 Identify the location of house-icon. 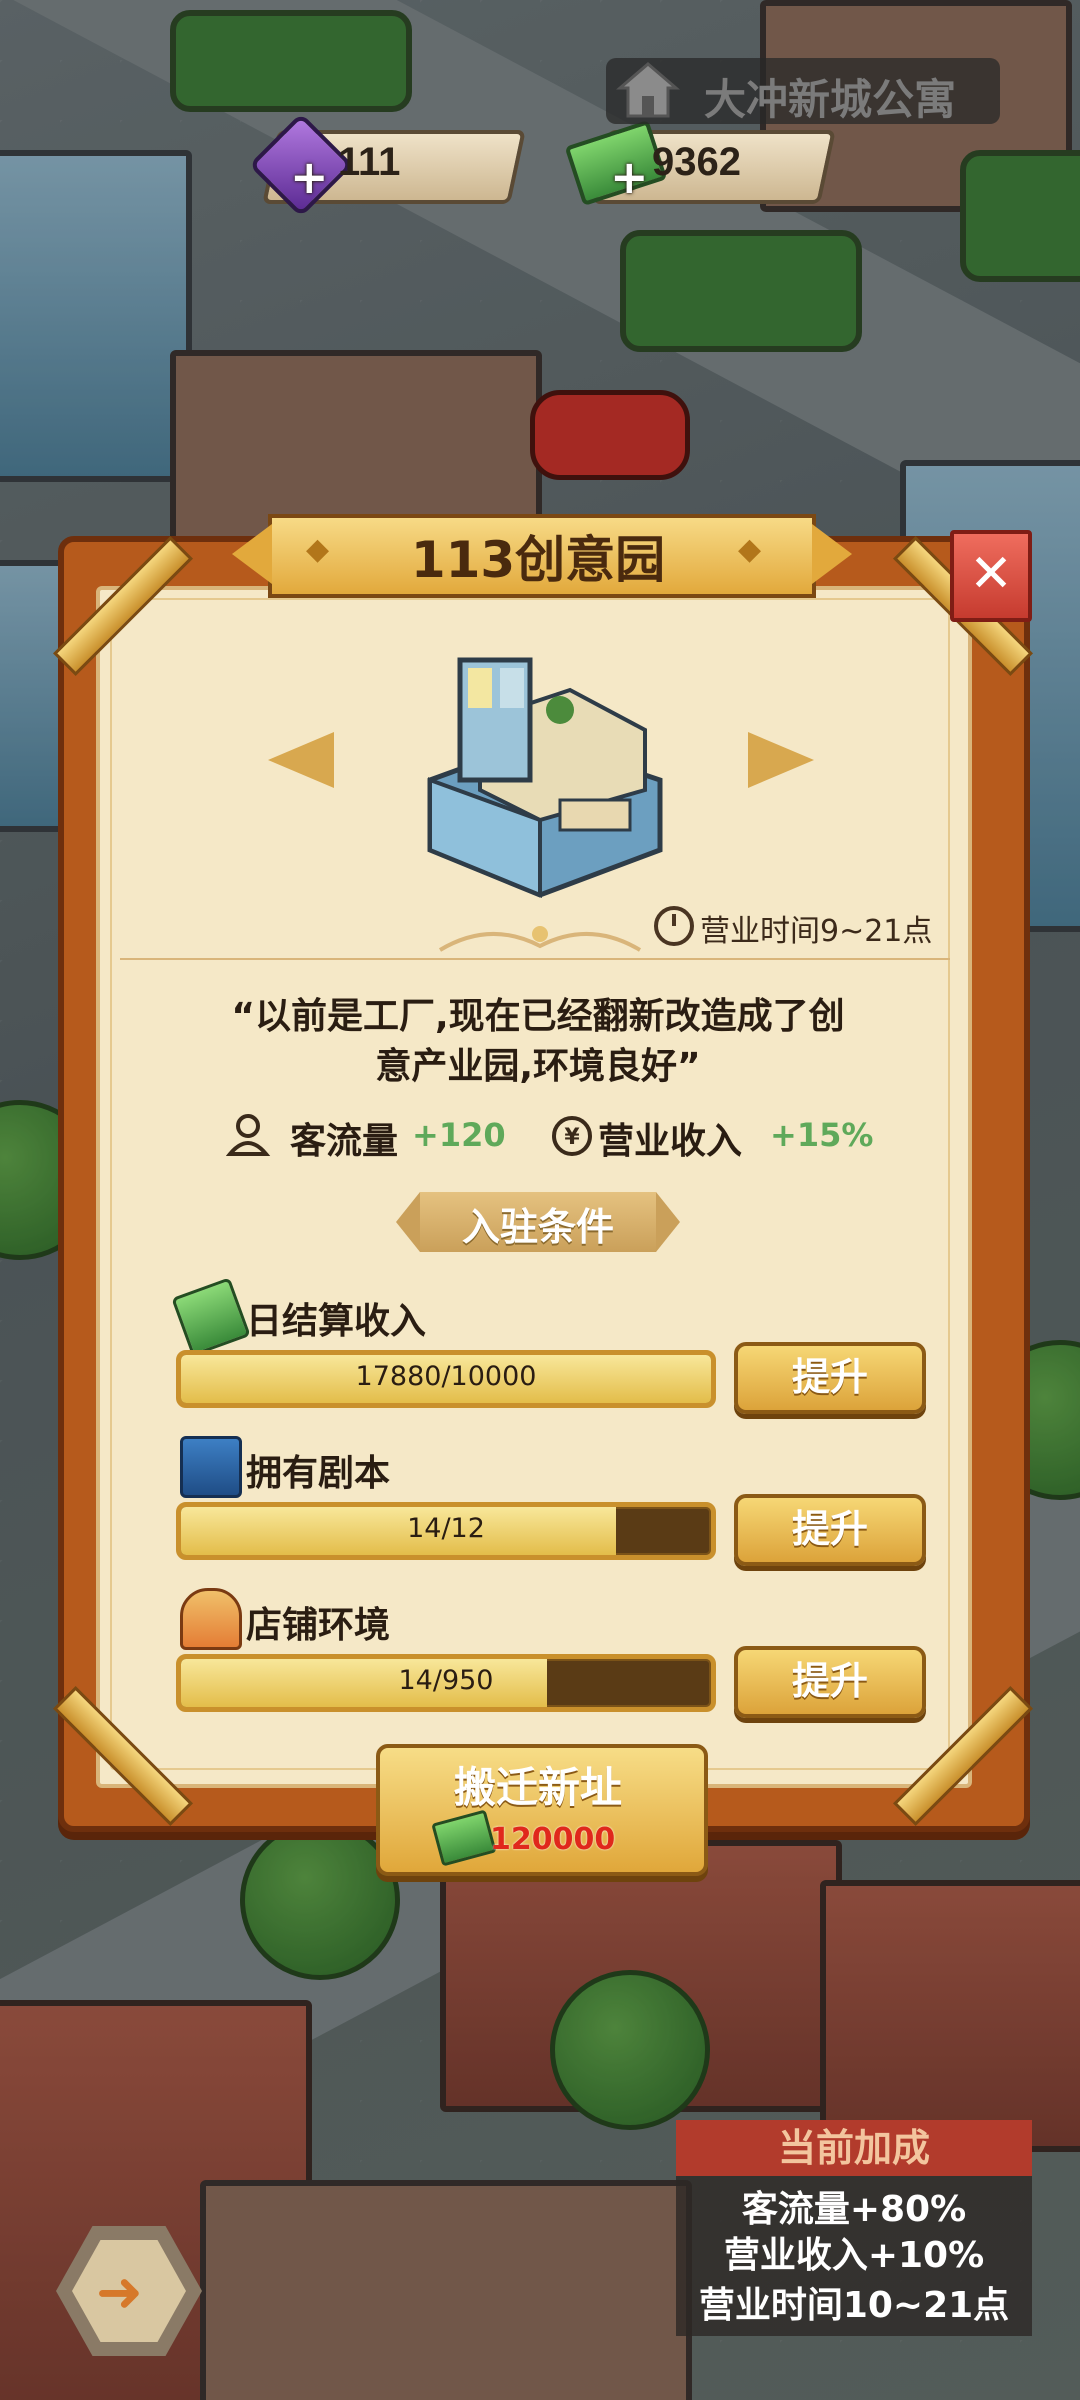
(648, 90).